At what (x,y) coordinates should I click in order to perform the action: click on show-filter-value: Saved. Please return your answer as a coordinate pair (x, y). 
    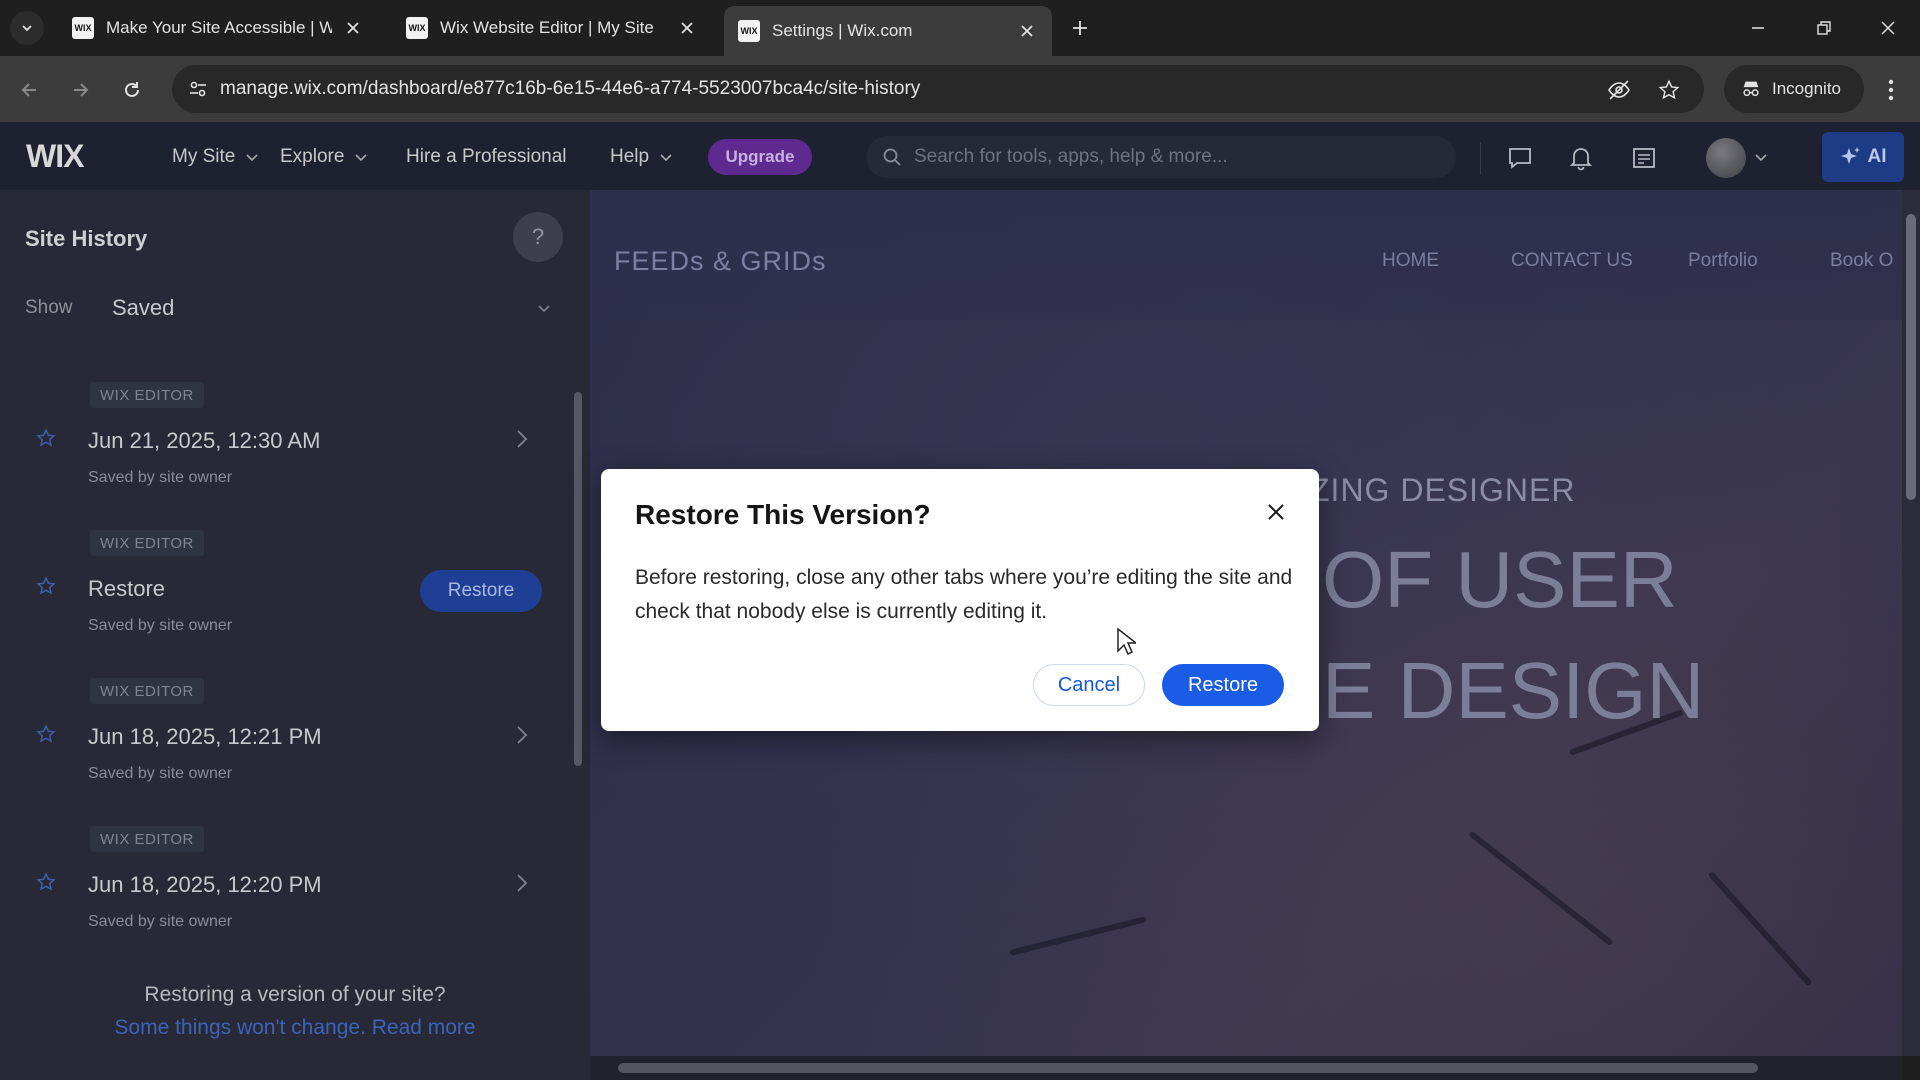
    Looking at the image, I should click on (143, 307).